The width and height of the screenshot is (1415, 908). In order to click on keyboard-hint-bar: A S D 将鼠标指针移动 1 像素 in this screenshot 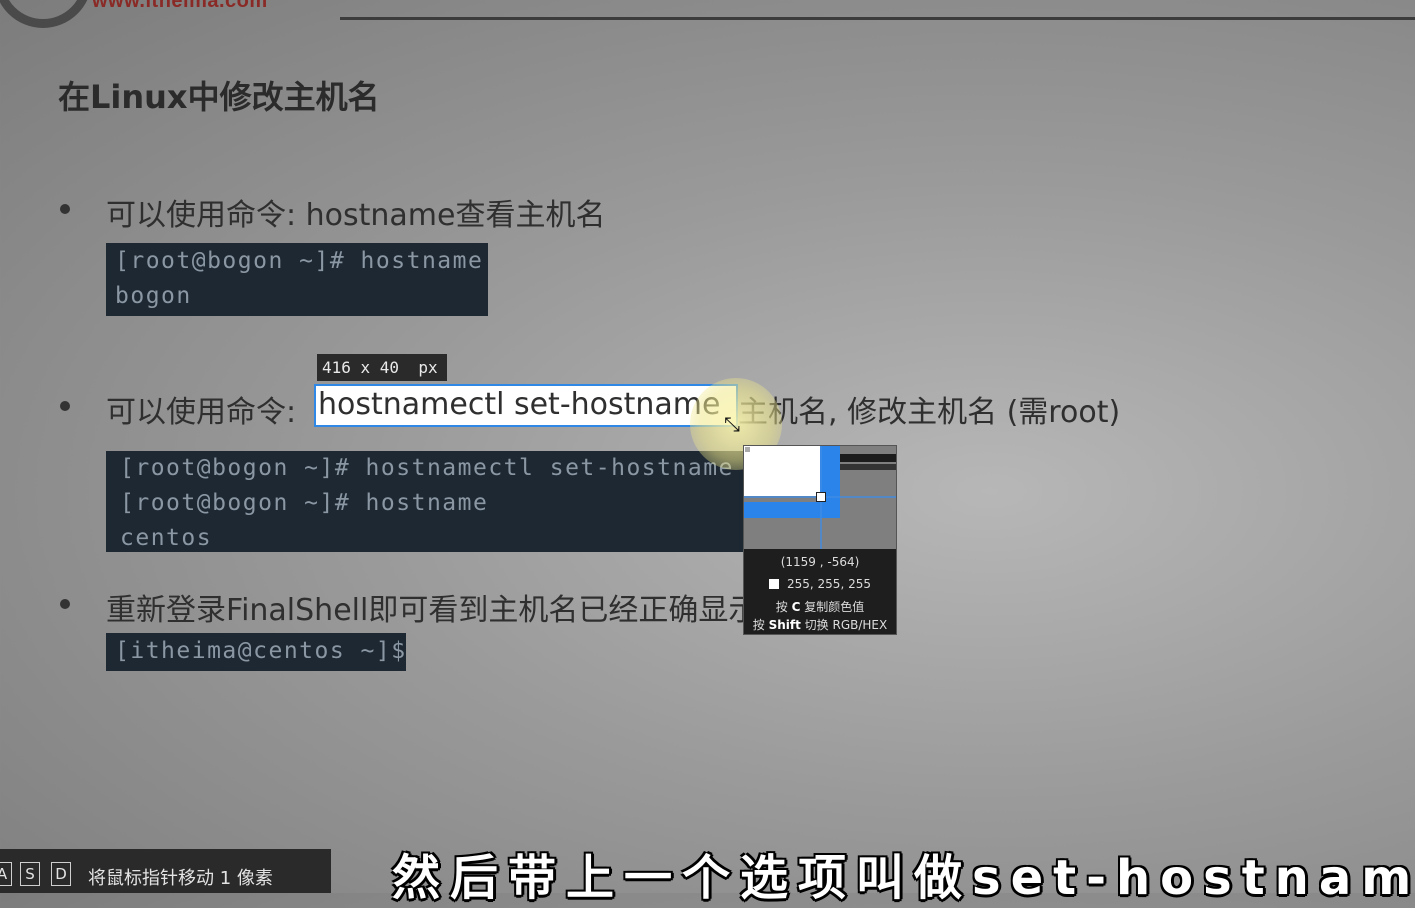, I will do `click(165, 871)`.